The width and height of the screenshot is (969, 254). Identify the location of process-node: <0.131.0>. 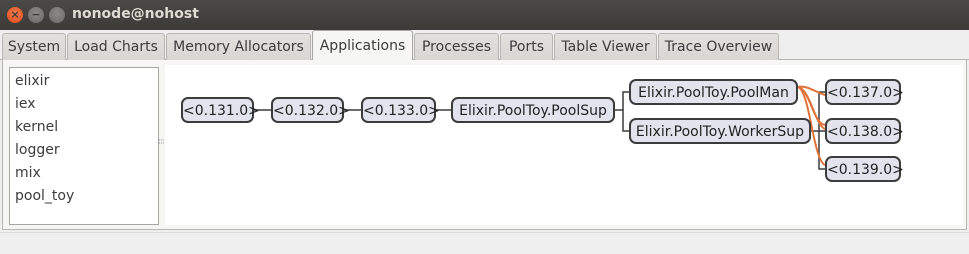
(220, 110).